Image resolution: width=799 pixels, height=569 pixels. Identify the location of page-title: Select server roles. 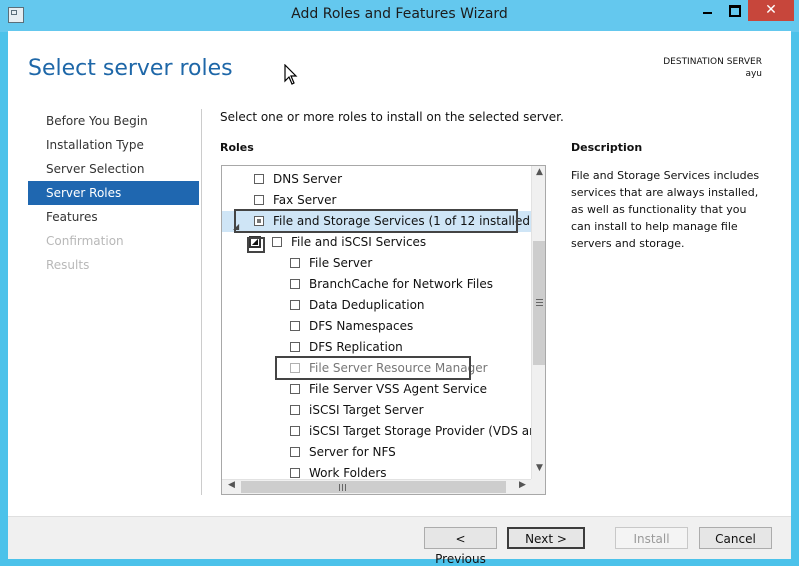
(130, 68).